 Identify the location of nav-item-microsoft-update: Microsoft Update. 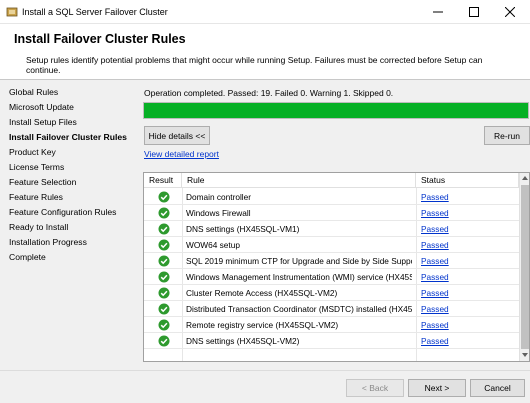
(41, 107).